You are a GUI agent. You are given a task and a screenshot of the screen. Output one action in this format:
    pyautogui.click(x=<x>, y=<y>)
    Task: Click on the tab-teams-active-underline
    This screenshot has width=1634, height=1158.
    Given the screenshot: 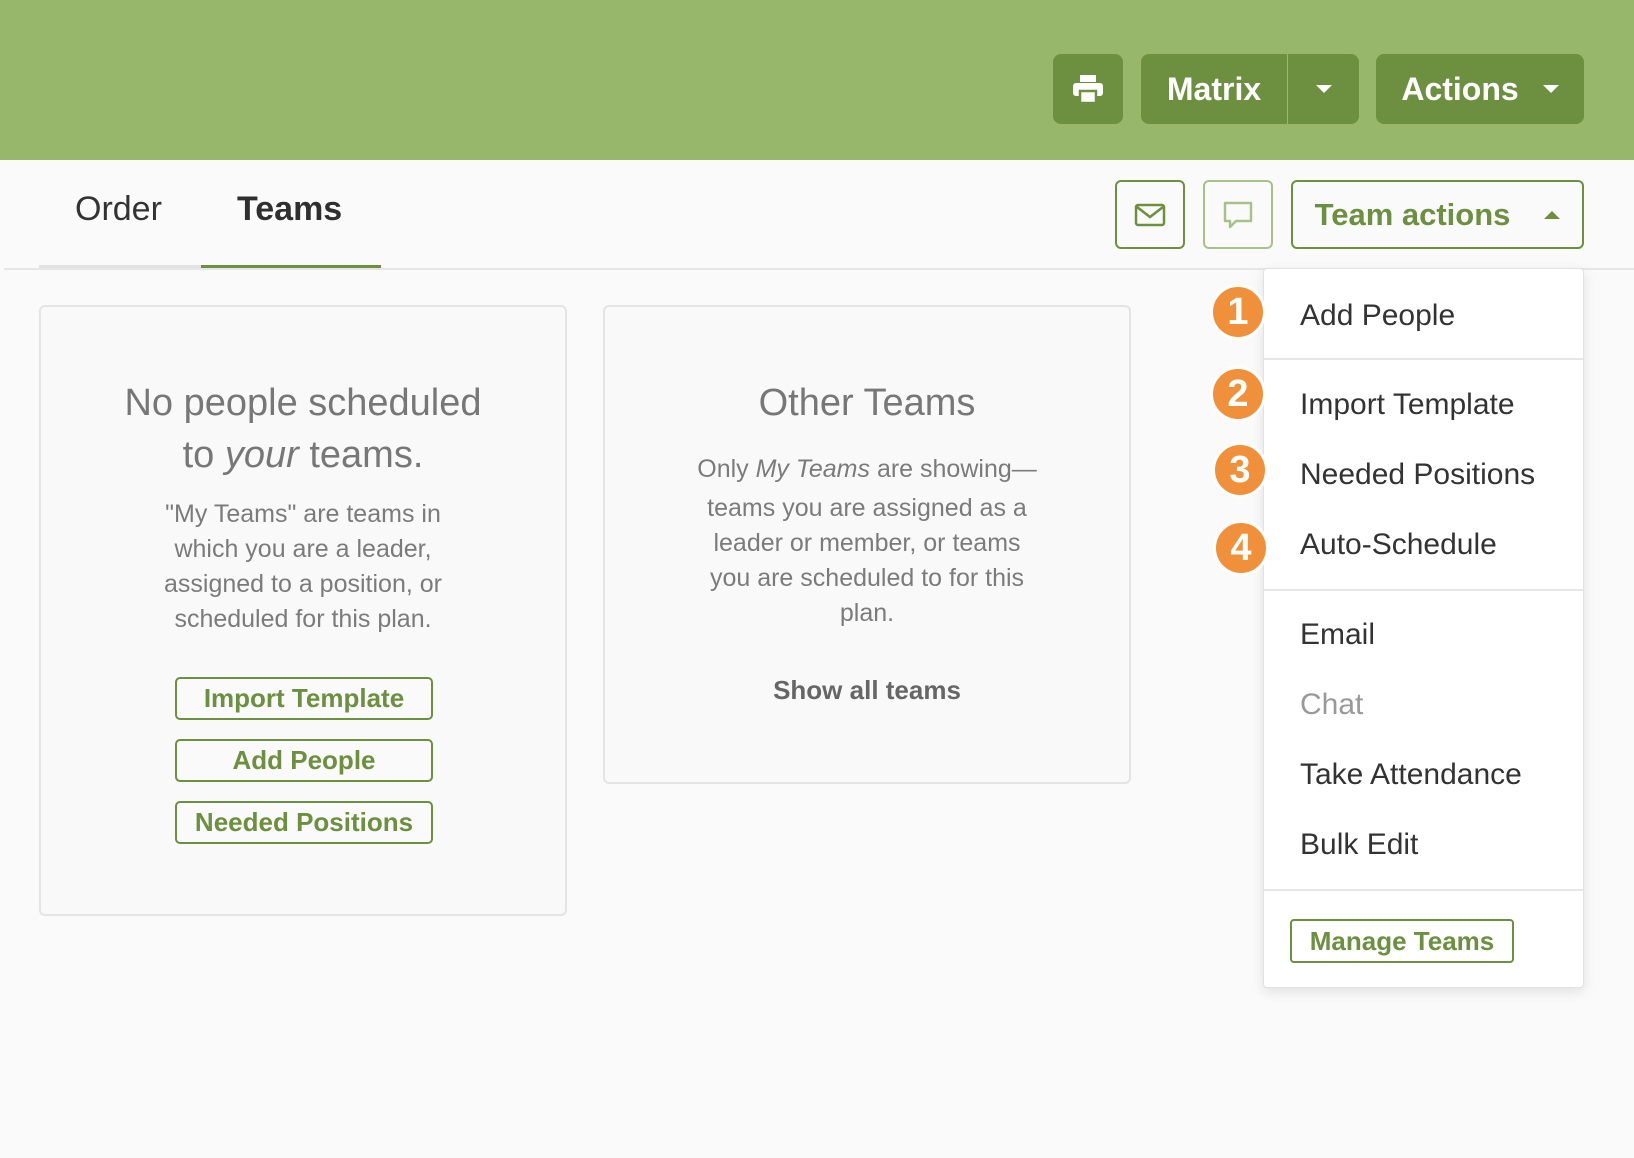 What is the action you would take?
    pyautogui.click(x=291, y=266)
    